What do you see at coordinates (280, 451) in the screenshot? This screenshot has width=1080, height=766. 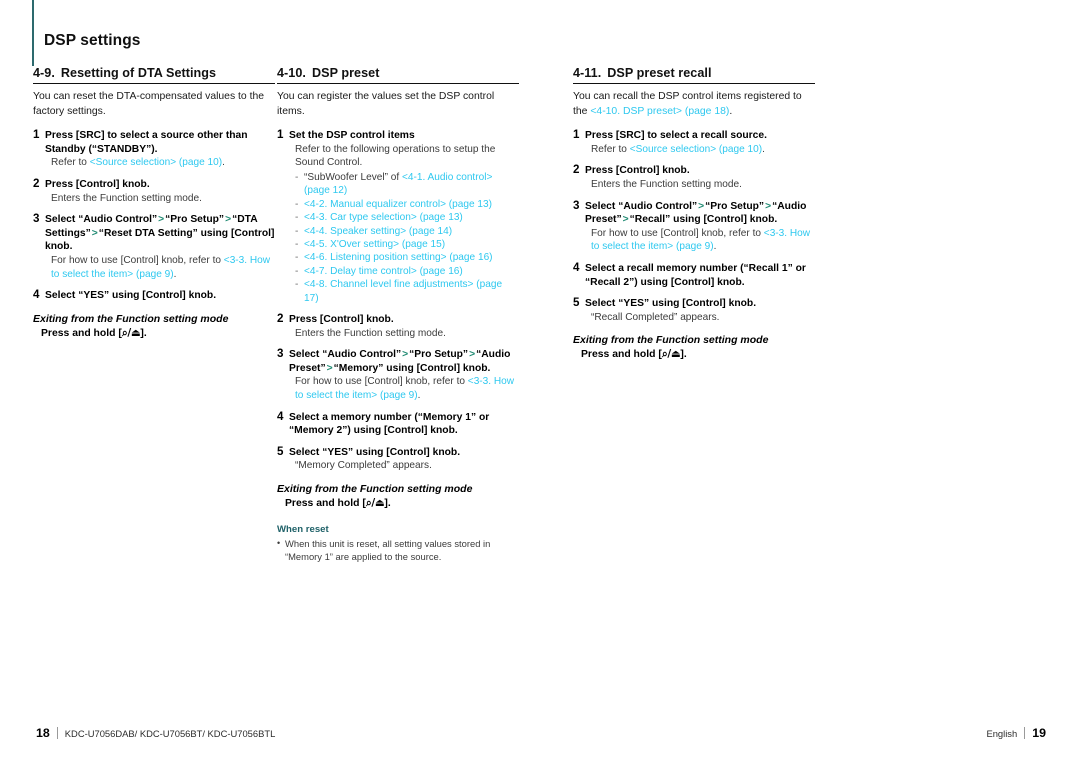 I see `step-number: 5` at bounding box center [280, 451].